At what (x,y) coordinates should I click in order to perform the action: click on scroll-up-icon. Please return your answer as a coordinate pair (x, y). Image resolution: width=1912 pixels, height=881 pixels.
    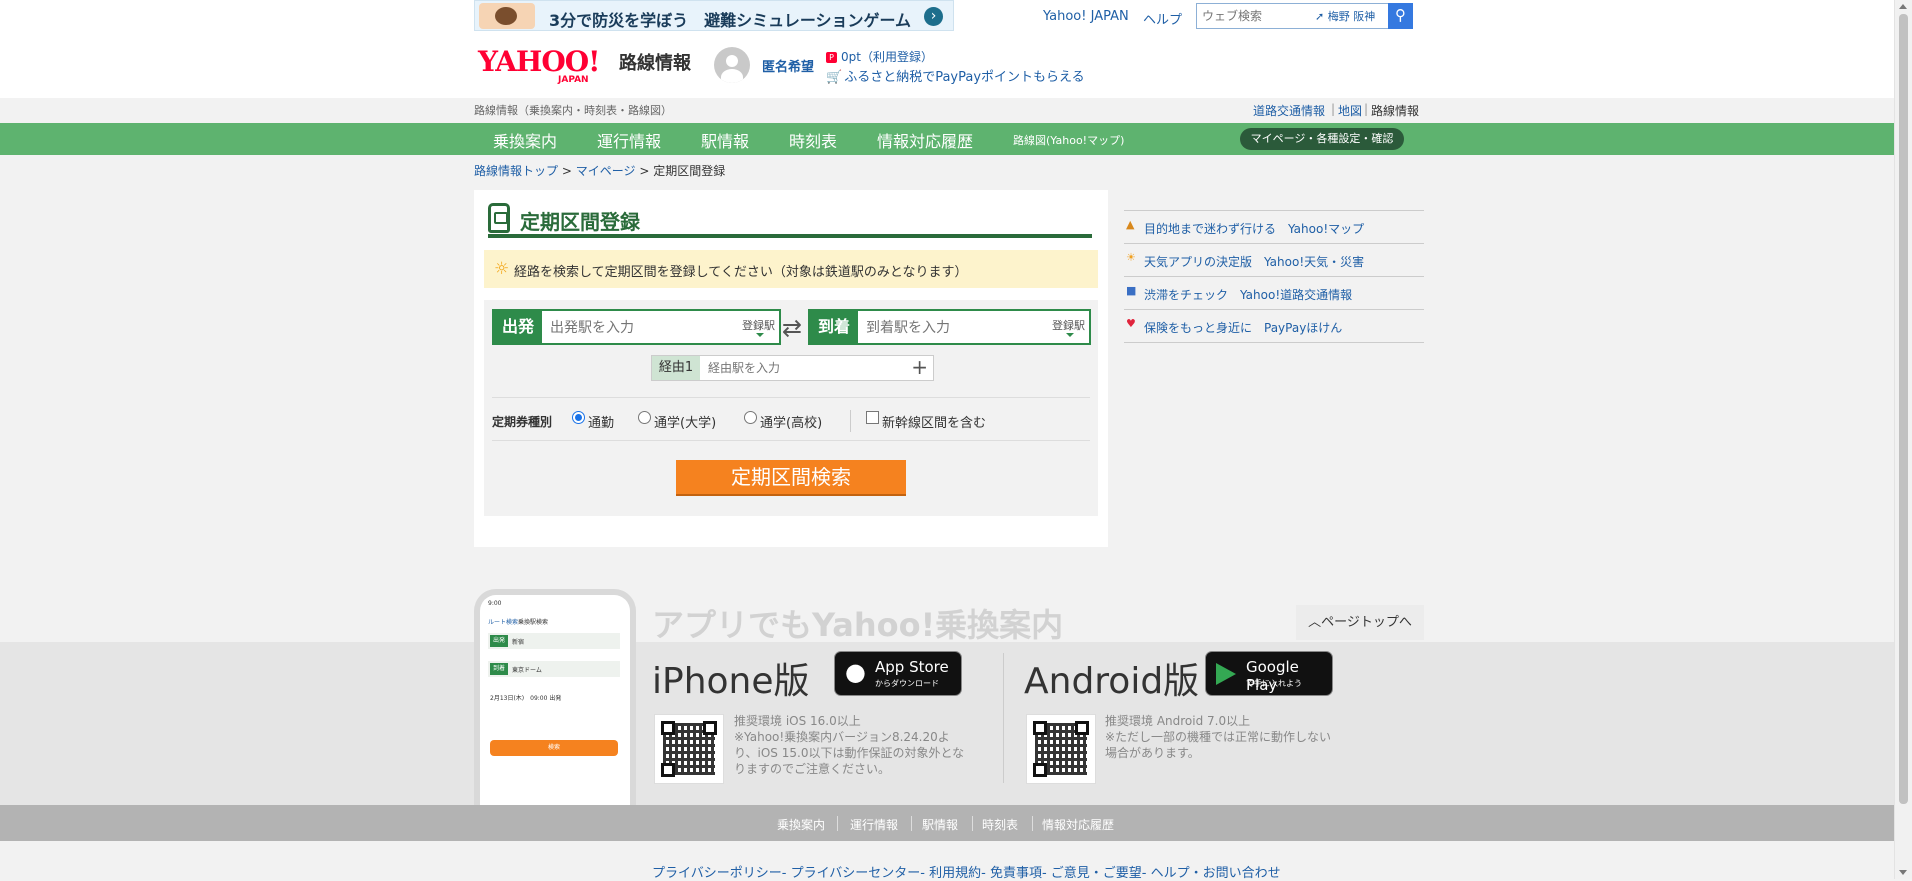
    Looking at the image, I should click on (1903, 6).